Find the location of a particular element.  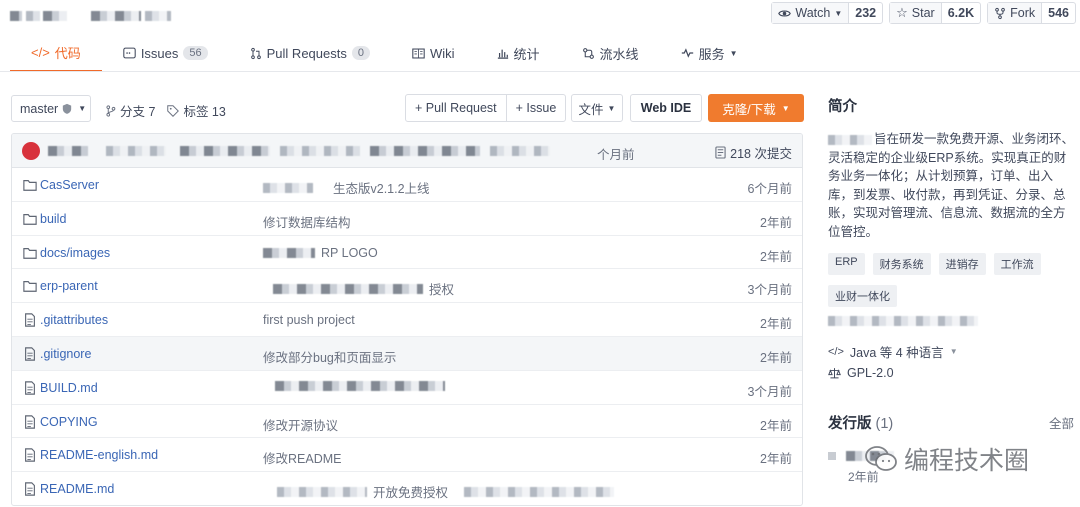

file-label: 文件 is located at coordinates (591, 109).